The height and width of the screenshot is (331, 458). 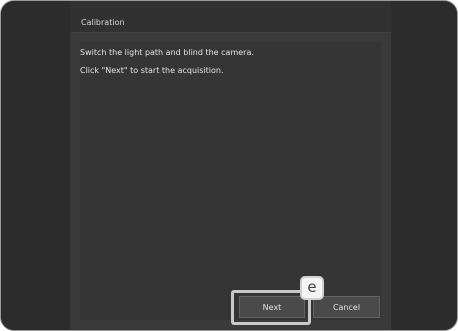 I want to click on callout-badge: e, so click(x=312, y=288).